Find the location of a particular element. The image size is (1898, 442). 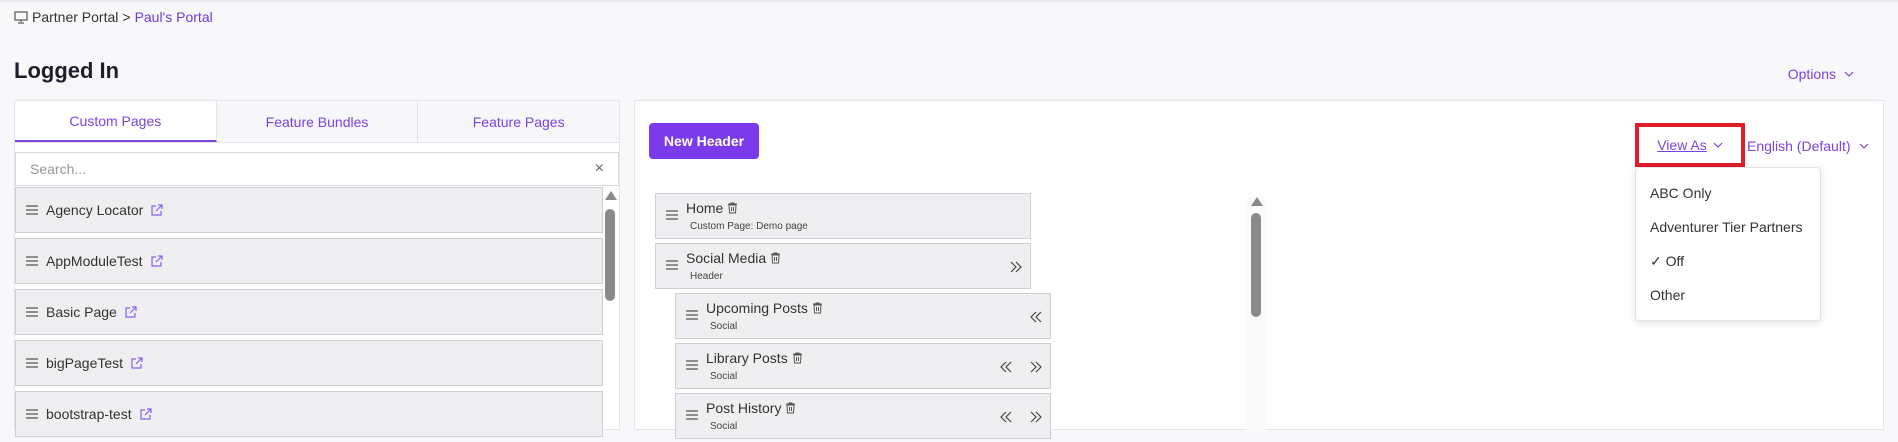

tab-feature-bundles: Feature Bundles is located at coordinates (317, 121).